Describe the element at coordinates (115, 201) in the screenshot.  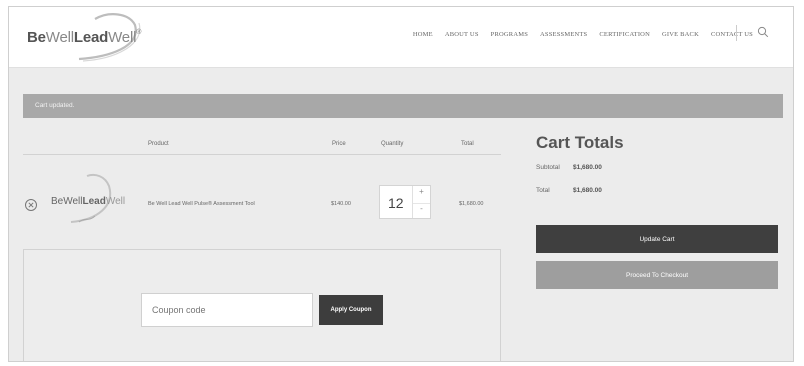
I see `product-logo-well: Well` at that location.